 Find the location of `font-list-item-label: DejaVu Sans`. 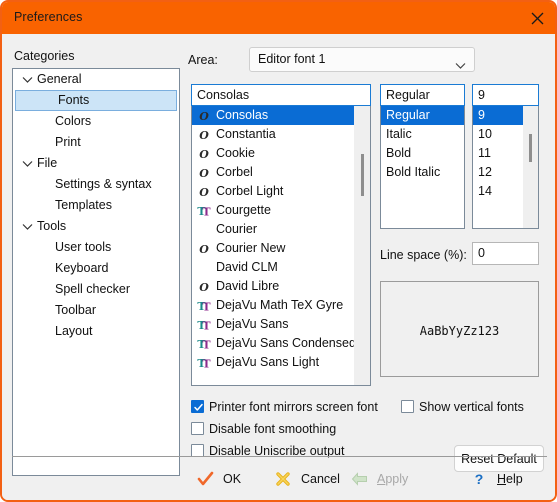

font-list-item-label: DejaVu Sans is located at coordinates (252, 324).